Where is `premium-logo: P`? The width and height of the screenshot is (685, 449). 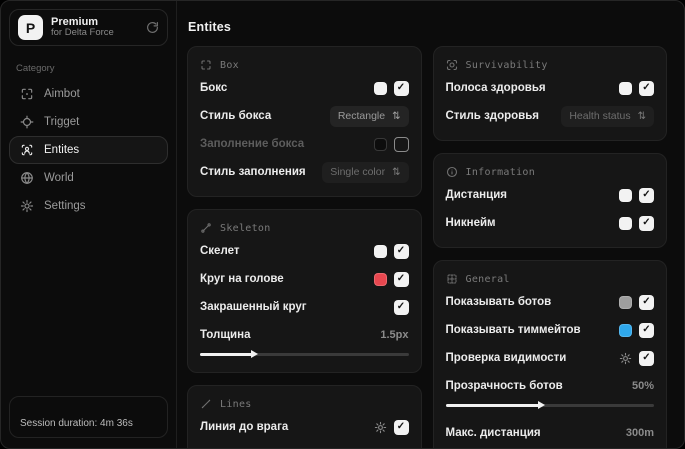
premium-logo: P is located at coordinates (30, 27).